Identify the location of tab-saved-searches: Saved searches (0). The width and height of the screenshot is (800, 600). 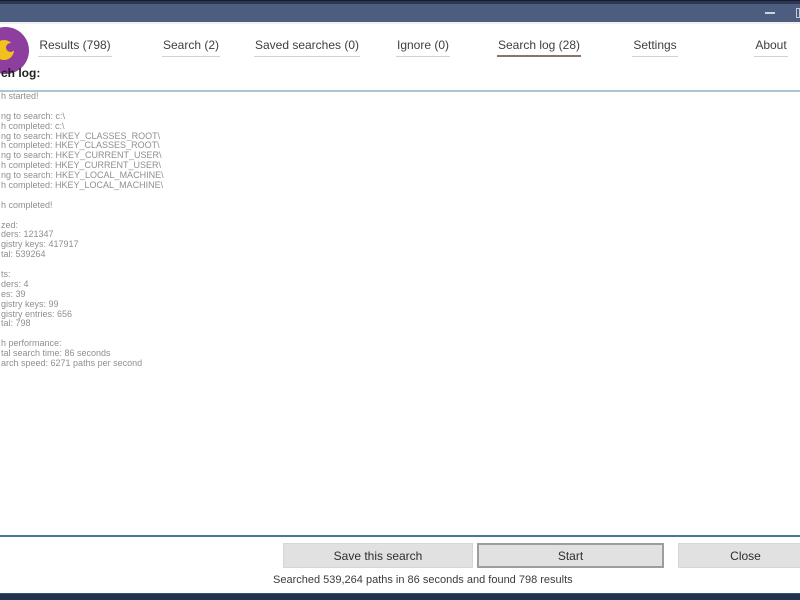
(307, 51).